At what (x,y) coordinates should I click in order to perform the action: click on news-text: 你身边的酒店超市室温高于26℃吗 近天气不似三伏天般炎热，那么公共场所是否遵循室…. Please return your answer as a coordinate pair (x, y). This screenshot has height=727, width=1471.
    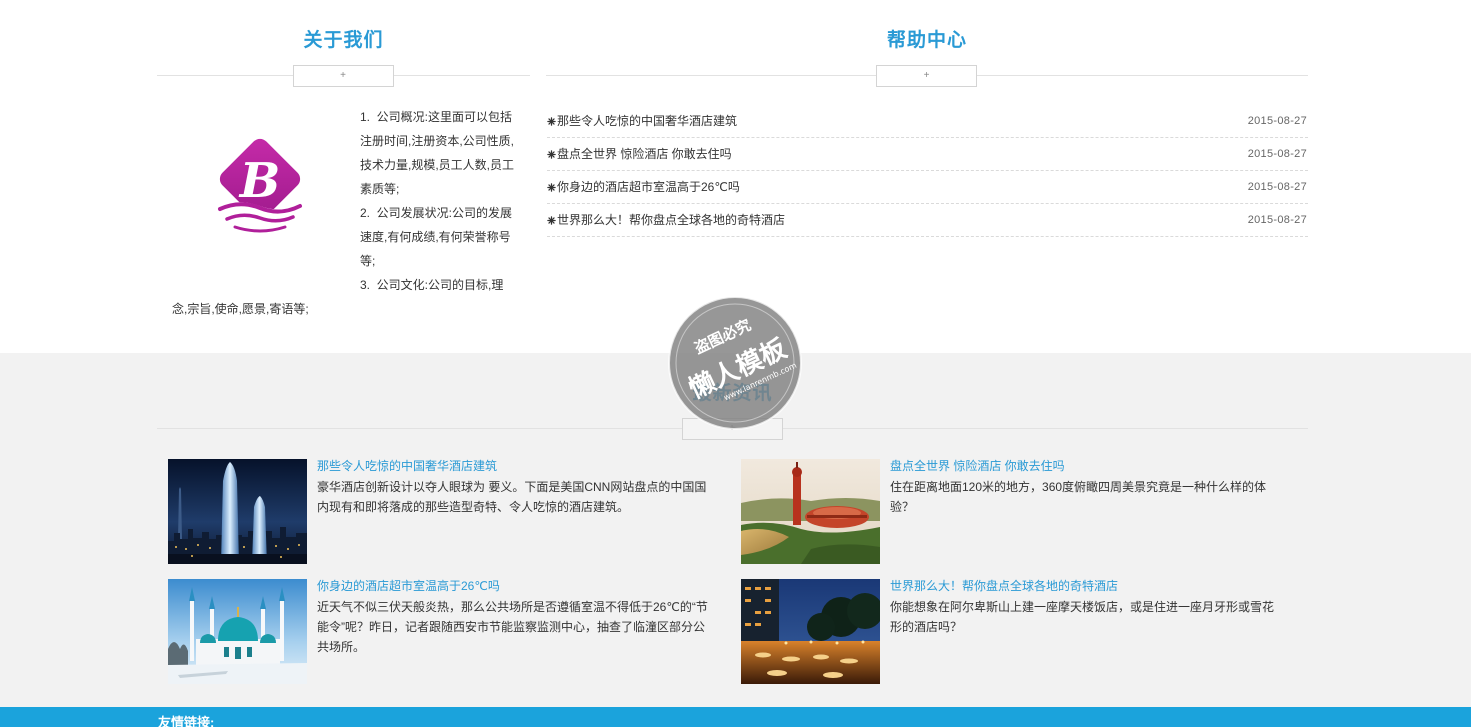
    Looking at the image, I should click on (513, 618).